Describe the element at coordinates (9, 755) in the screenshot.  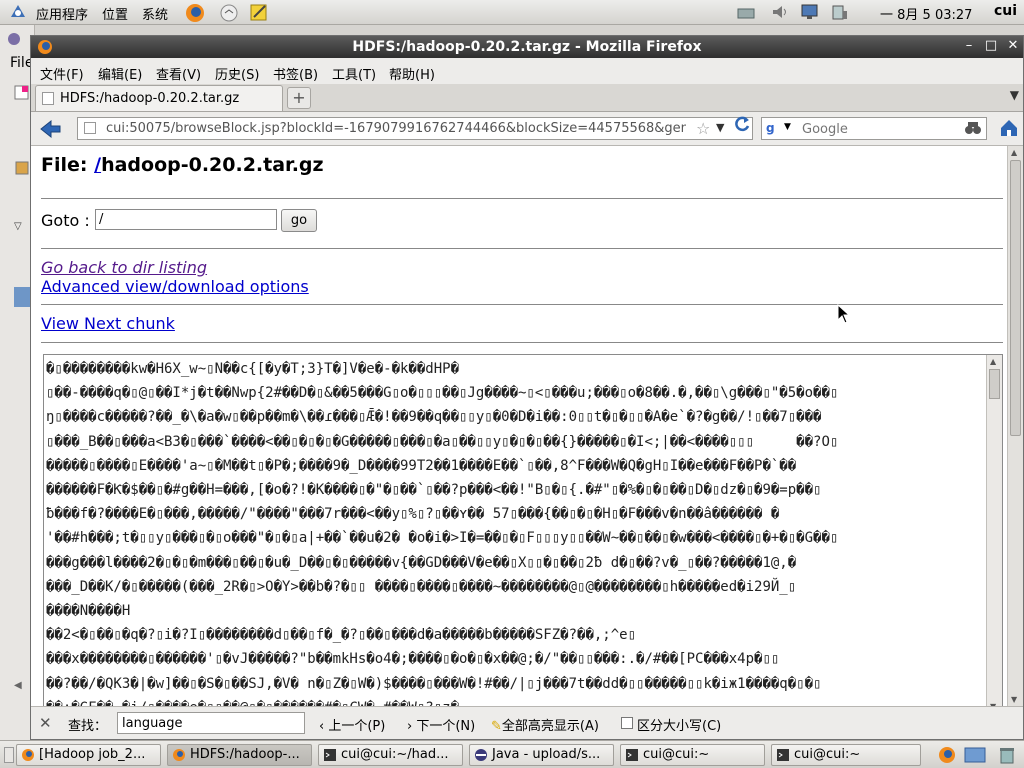
I see `show-desktop-icon` at that location.